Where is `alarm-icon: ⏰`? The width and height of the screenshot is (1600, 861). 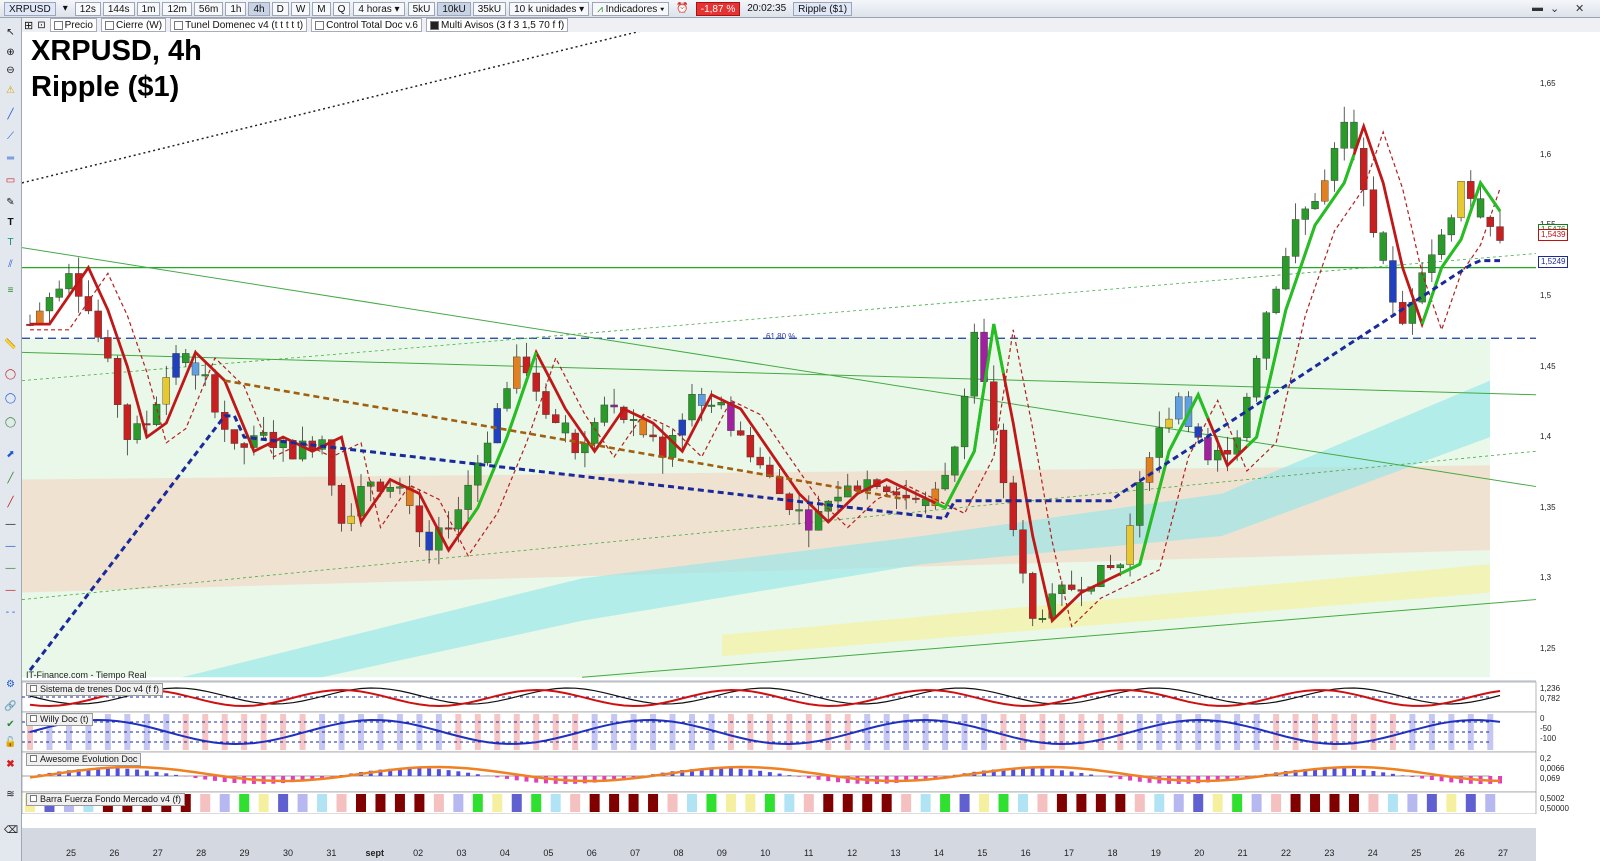
alarm-icon: ⏰ is located at coordinates (682, 9).